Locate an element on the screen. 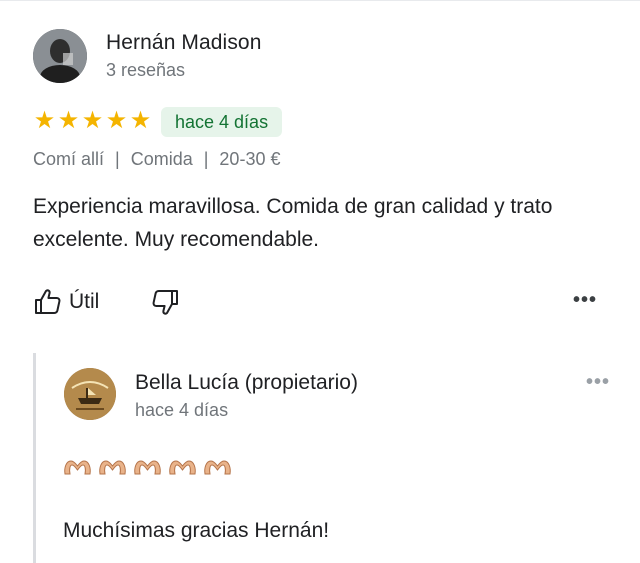 Image resolution: width=640 pixels, height=563 pixels. owner-reply-text: Muchísimas gracias Hernán! is located at coordinates (196, 530).